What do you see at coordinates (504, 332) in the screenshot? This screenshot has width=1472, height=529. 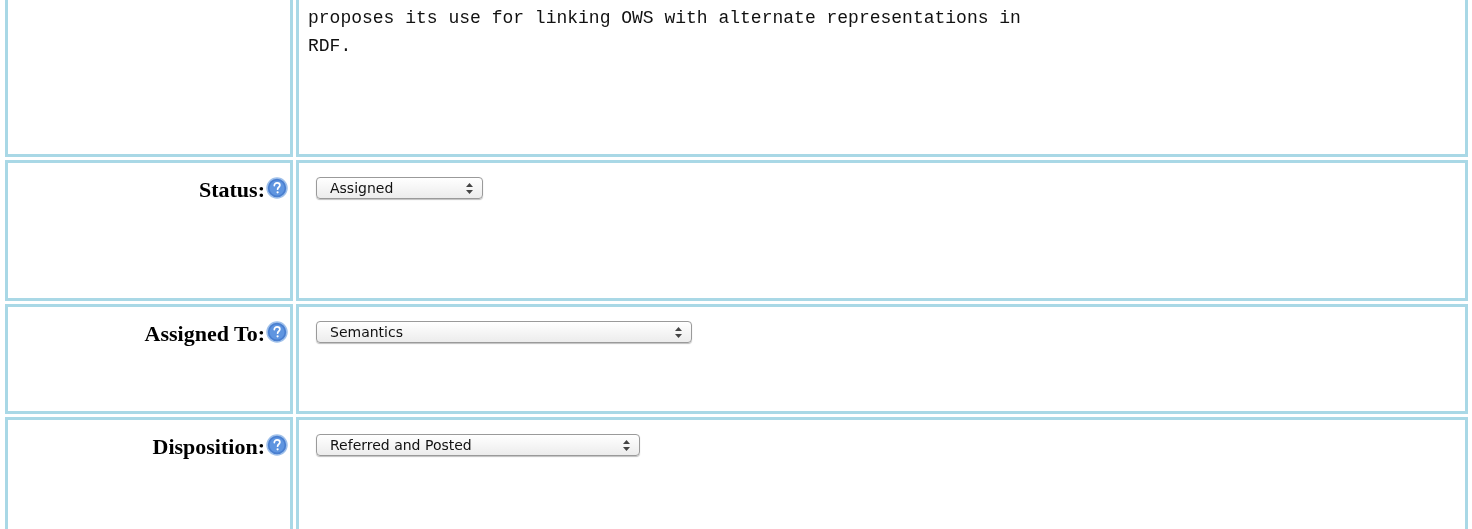 I see `dropdown: Semantics` at bounding box center [504, 332].